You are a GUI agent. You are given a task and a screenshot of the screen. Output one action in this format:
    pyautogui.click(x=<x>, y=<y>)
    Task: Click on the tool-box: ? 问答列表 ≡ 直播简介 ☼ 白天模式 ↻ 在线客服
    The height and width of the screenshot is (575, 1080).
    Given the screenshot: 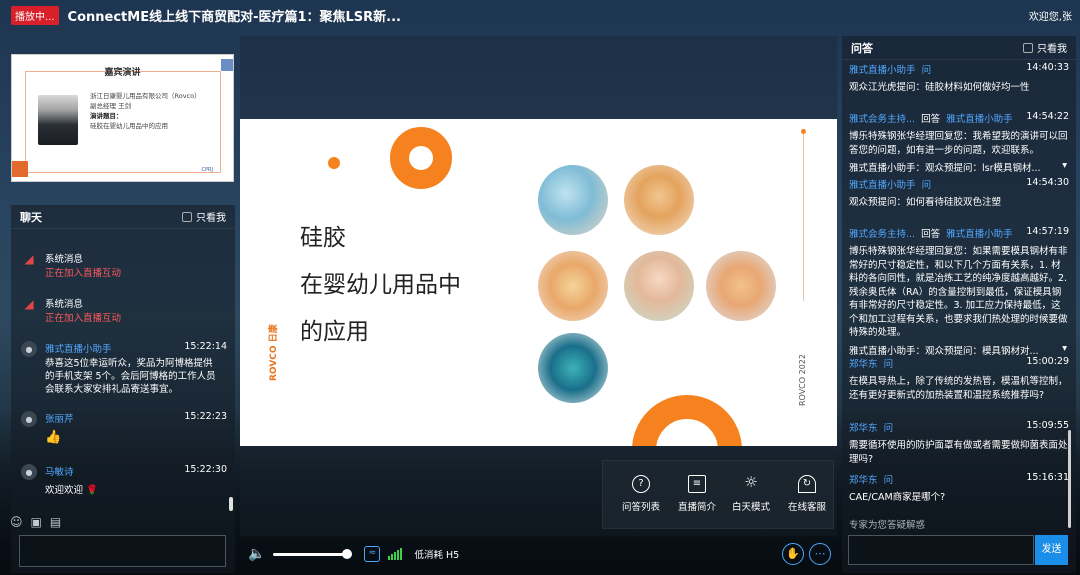 What is the action you would take?
    pyautogui.click(x=718, y=494)
    